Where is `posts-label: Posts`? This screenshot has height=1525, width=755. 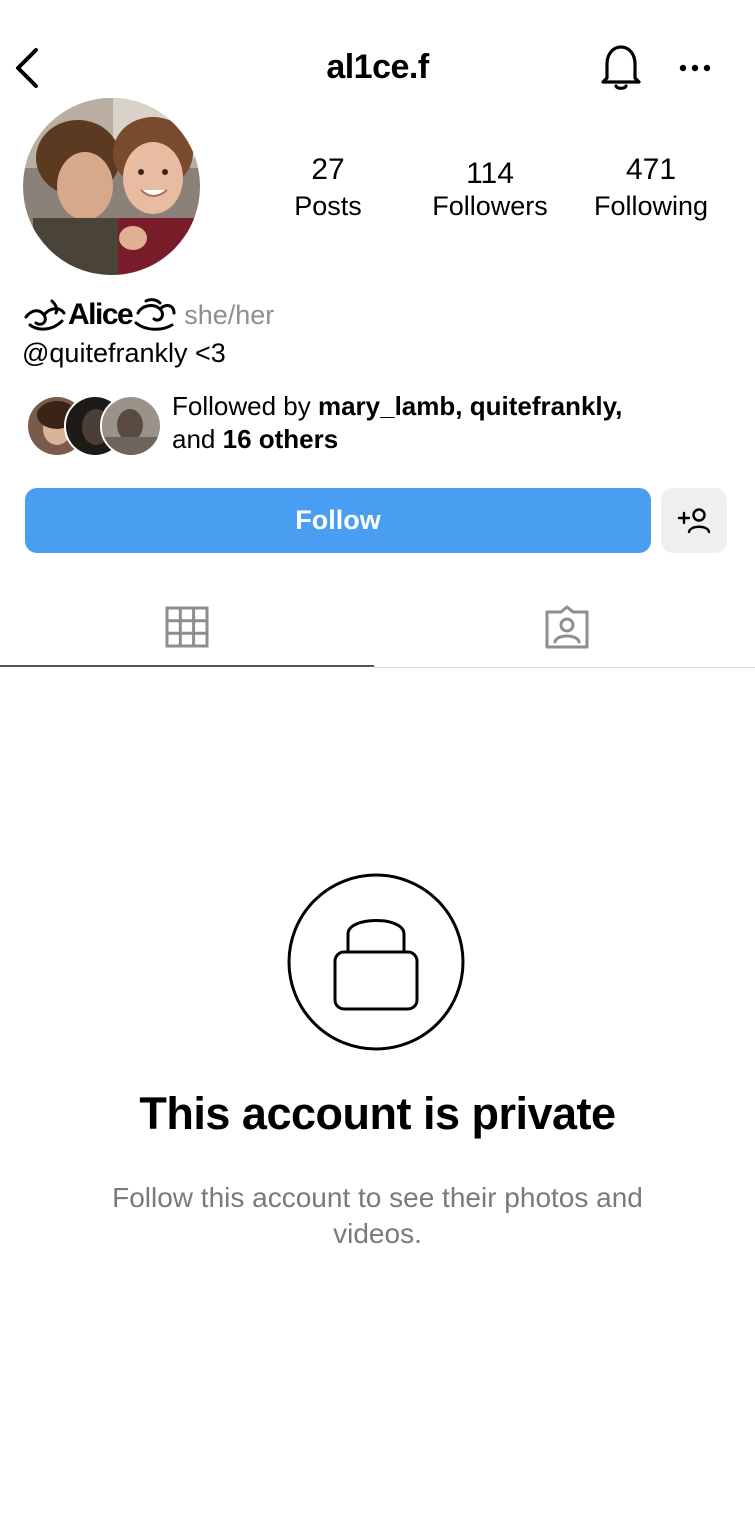 posts-label: Posts is located at coordinates (328, 206).